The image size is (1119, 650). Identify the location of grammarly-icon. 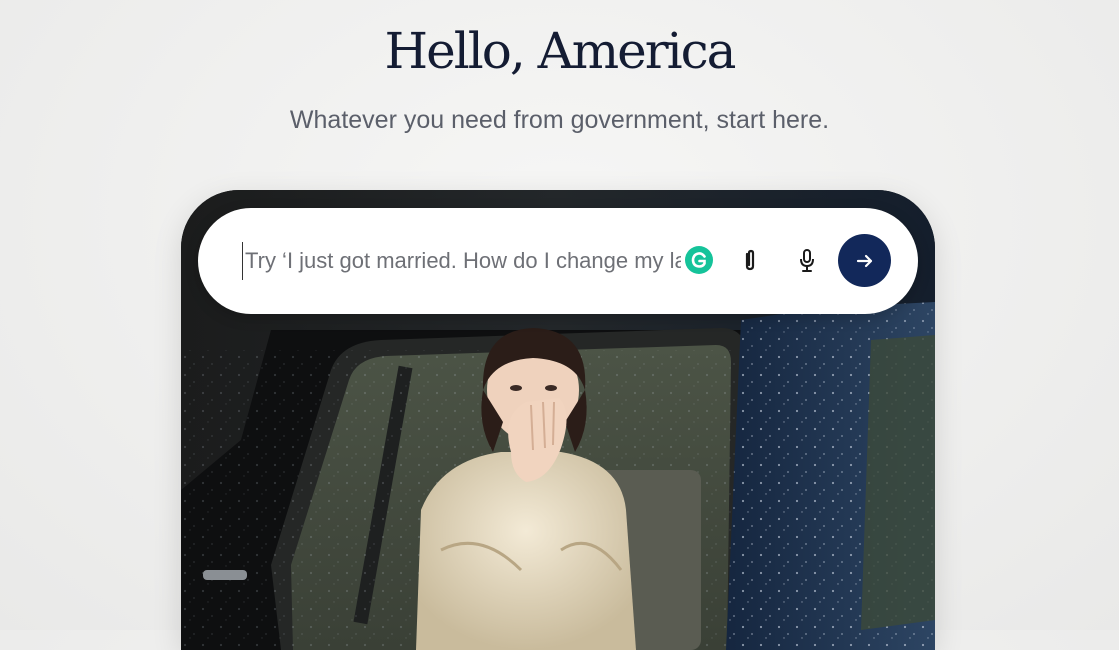
(699, 260).